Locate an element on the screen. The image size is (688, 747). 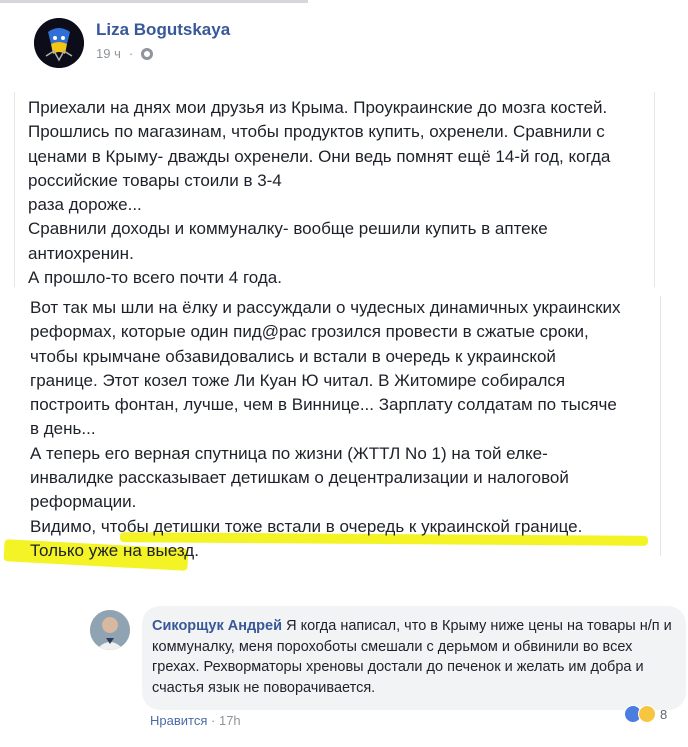
text-line: Только уже на выезд. is located at coordinates (114, 550).